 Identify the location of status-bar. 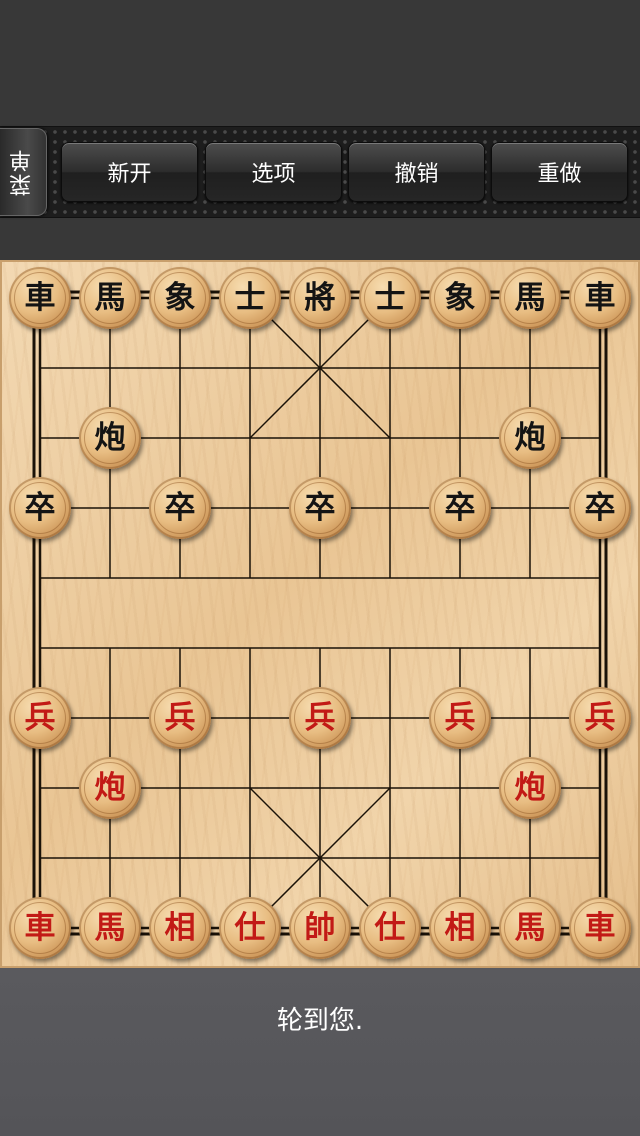
(320, 1052).